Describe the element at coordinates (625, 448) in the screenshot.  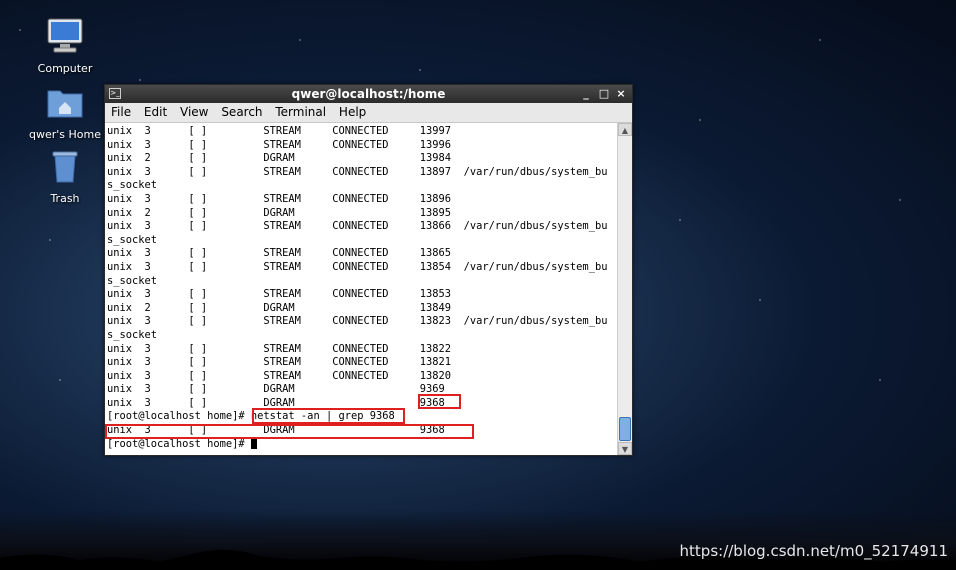
I see `scroll-down-arrow-icon: ▼` at that location.